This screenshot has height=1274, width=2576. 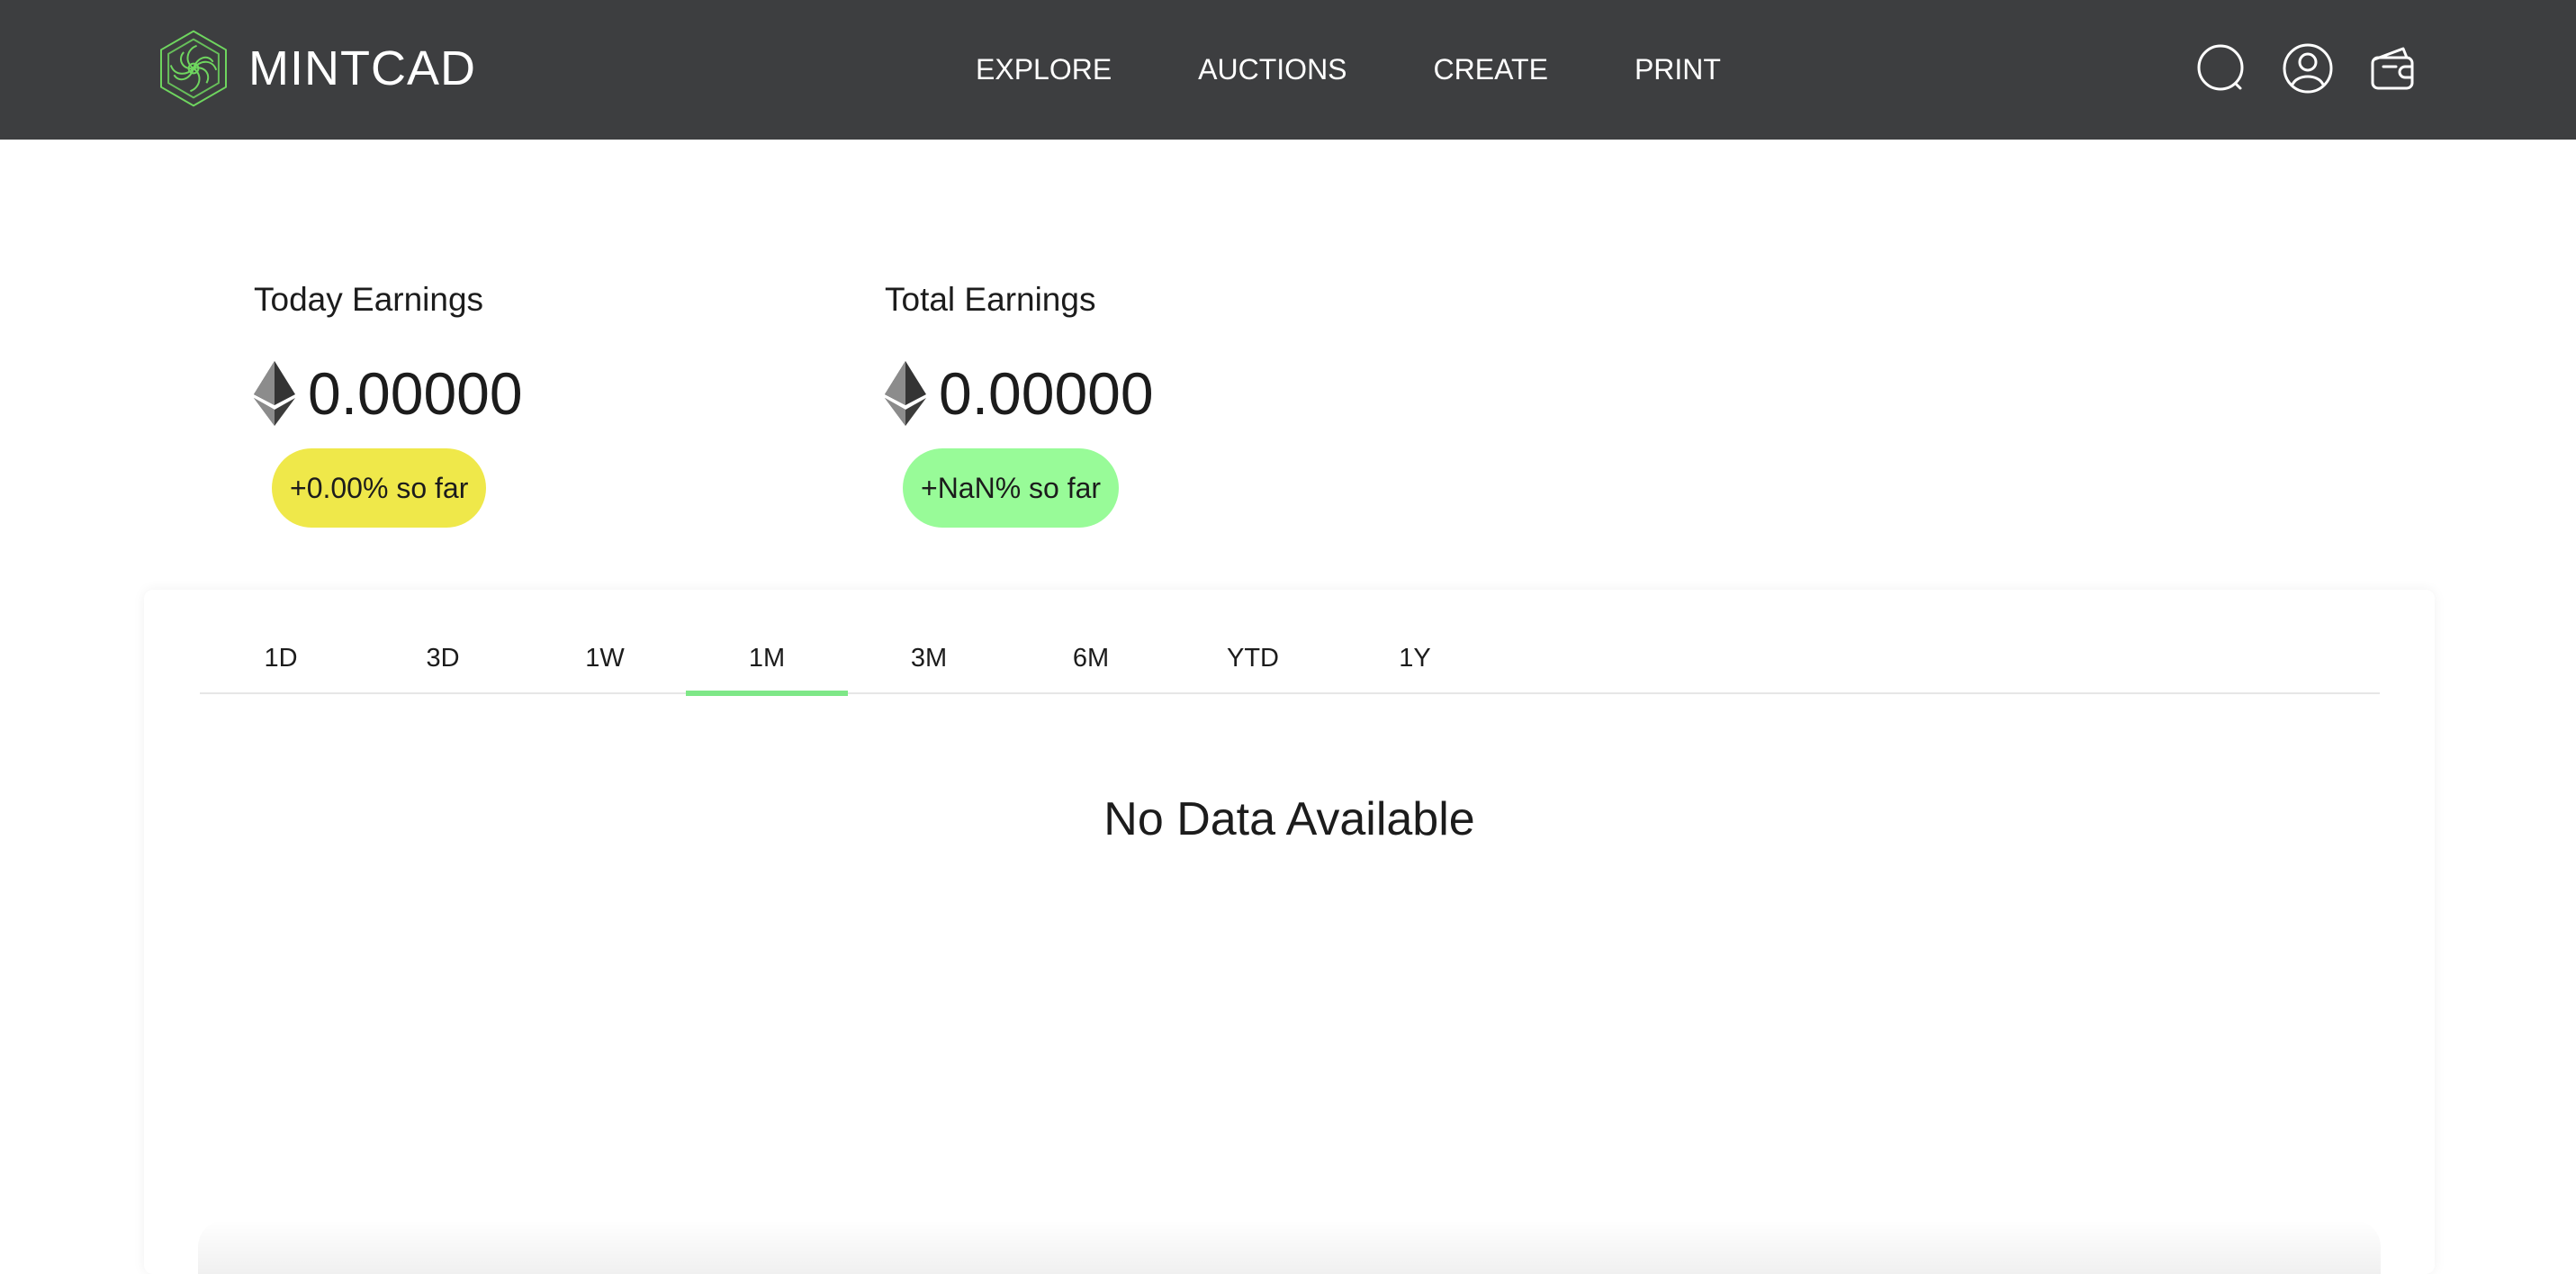 I want to click on search-icon, so click(x=2221, y=68).